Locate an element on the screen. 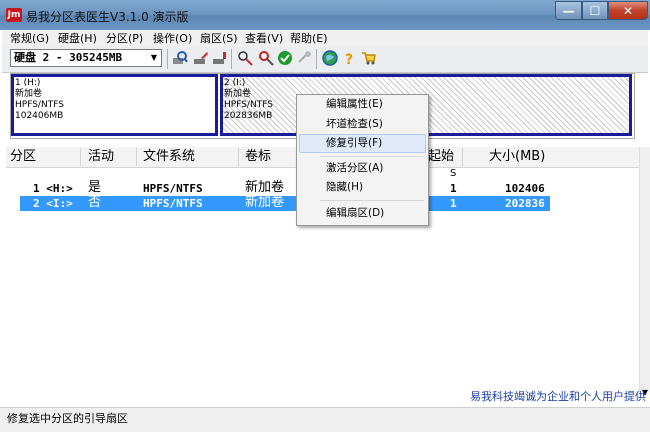 The width and height of the screenshot is (650, 432). partition-fs: HPFS/NTFS is located at coordinates (39, 105).